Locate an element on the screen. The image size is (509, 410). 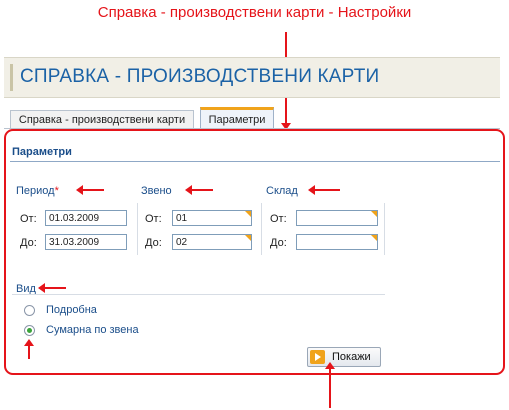
period-from-label: От: is located at coordinates (28, 219).